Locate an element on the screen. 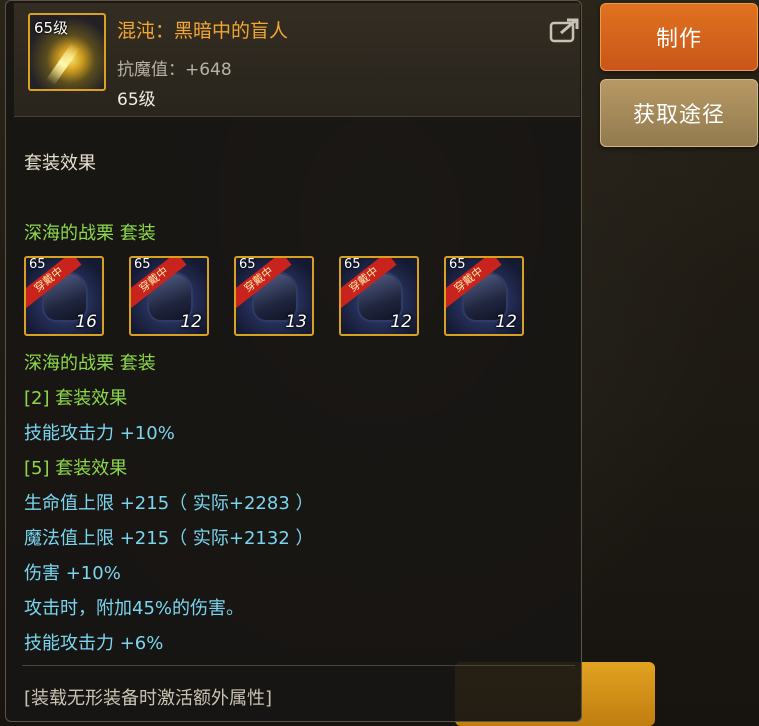  slot-enhance-count: 16 is located at coordinates (86, 322).